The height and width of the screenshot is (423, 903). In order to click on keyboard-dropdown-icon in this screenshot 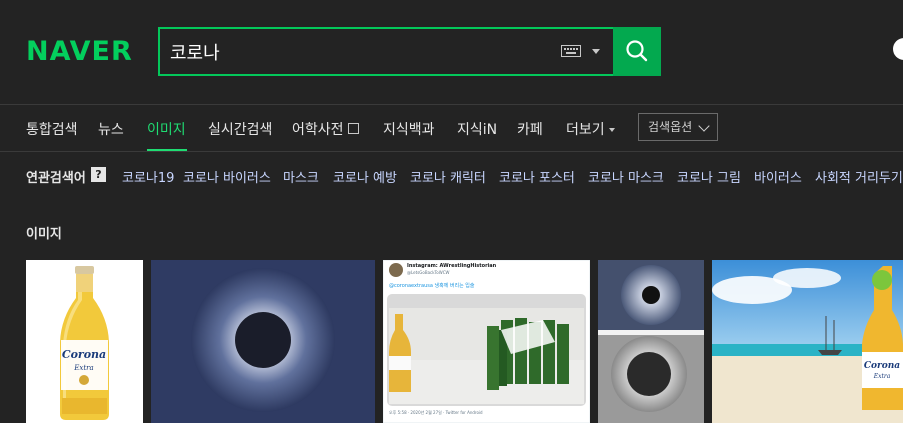, I will do `click(596, 51)`.